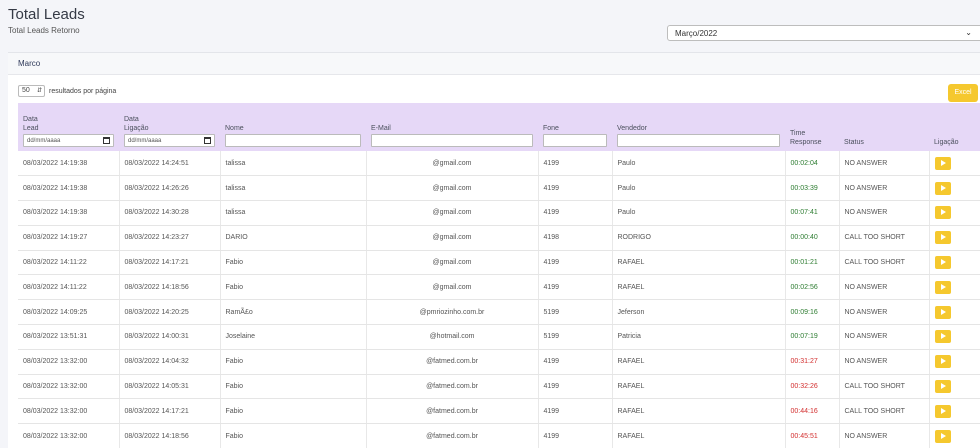 The image size is (980, 448). Describe the element at coordinates (968, 32) in the screenshot. I see `chevron-down-icon: ⌄` at that location.